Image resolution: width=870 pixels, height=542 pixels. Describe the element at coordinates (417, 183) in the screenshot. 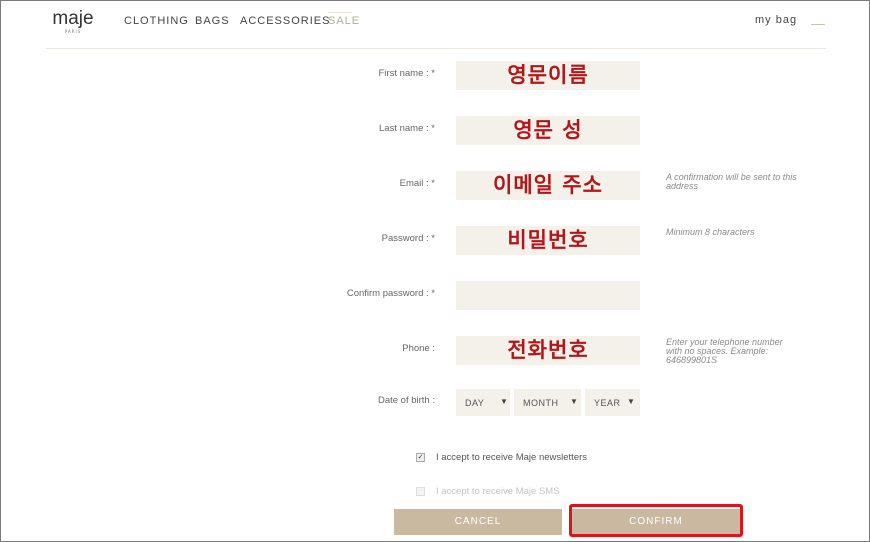

I see `email-label: Email : *` at that location.